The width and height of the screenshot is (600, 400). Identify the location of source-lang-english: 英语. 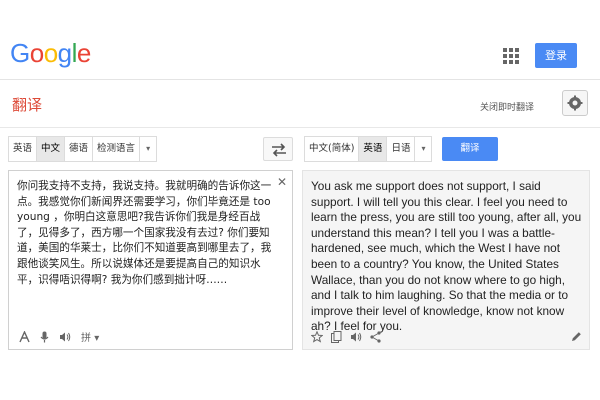
(22, 149).